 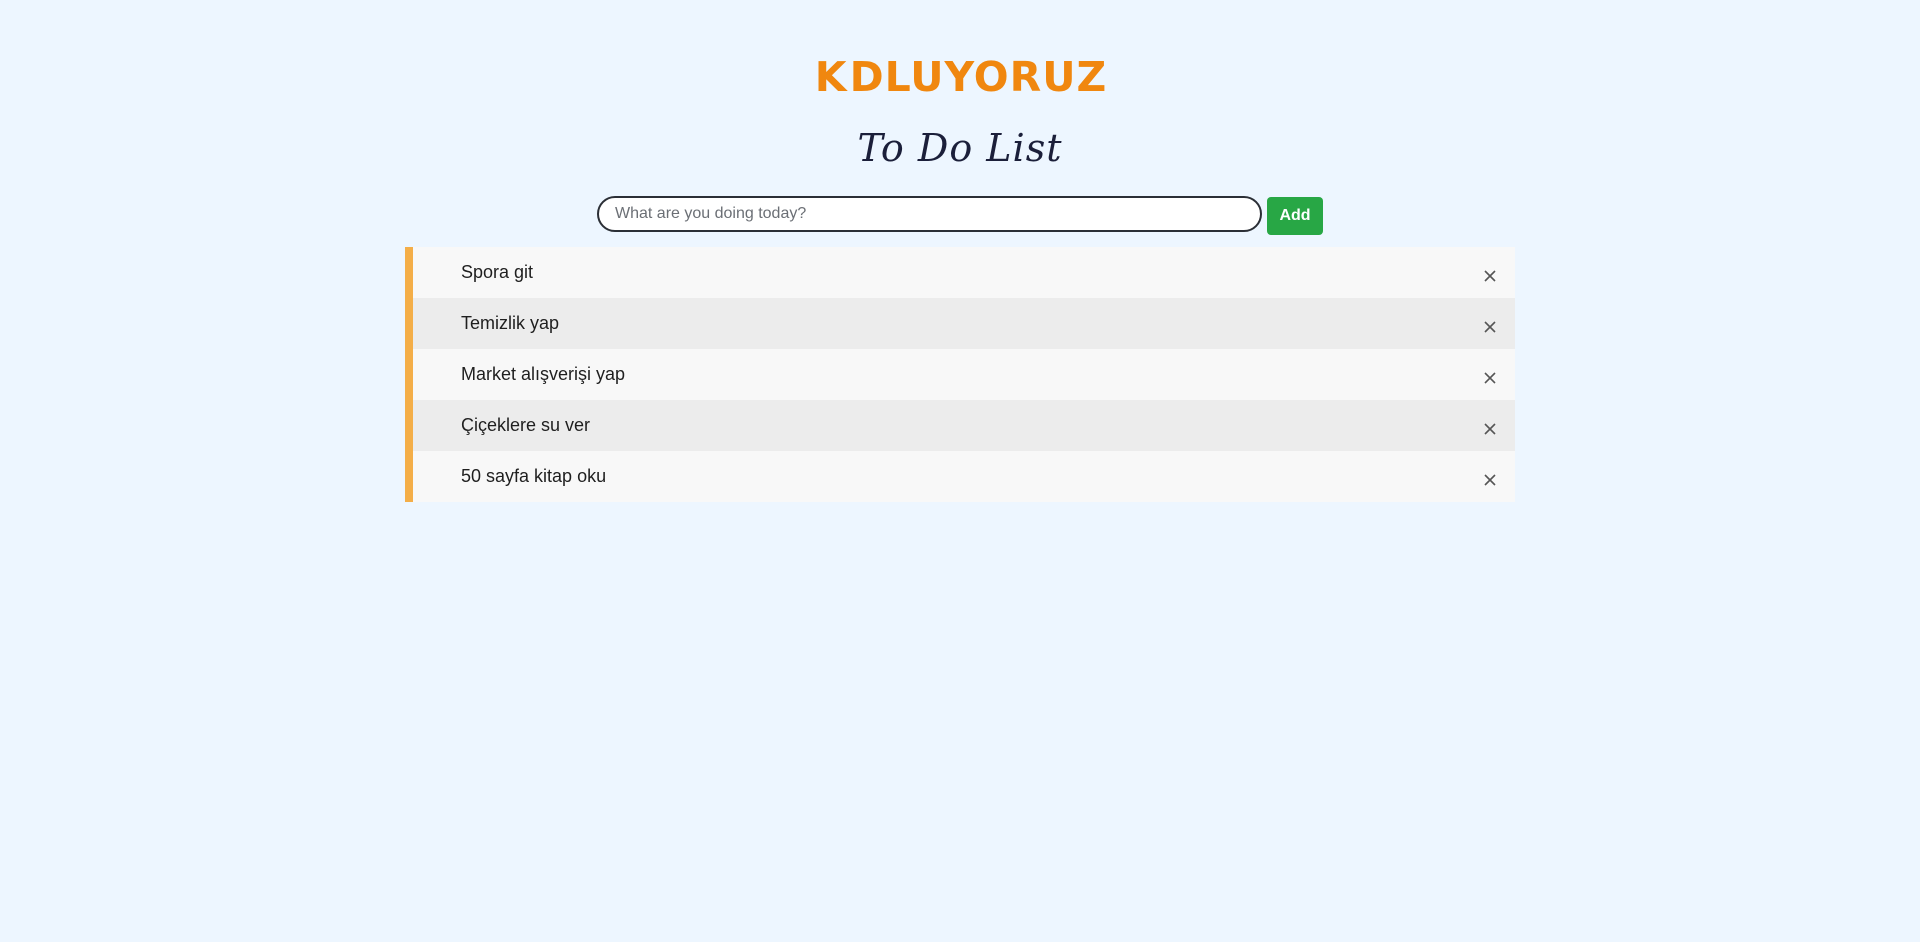 I want to click on todo-item: Temizlik yap, so click(x=964, y=323).